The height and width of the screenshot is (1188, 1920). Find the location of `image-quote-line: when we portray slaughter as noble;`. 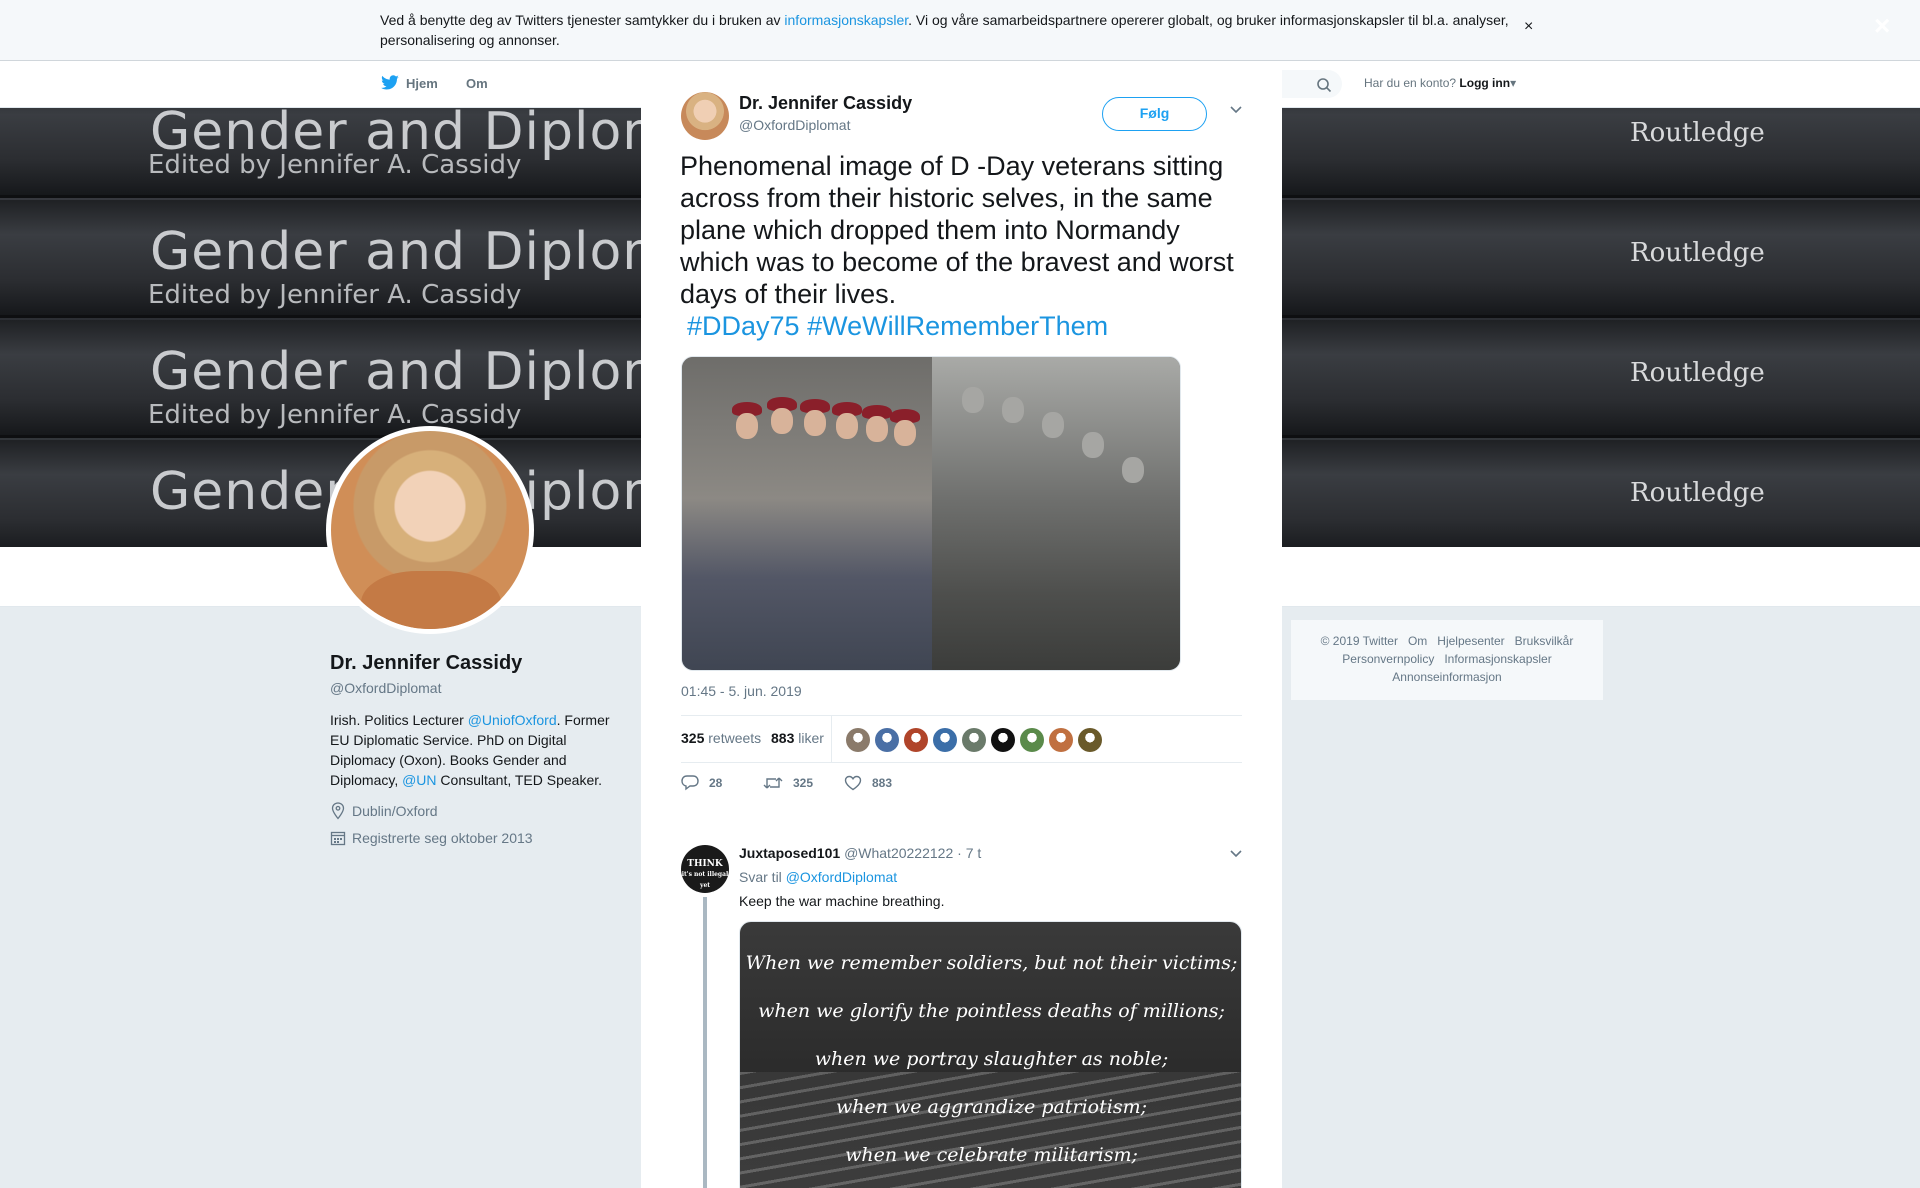

image-quote-line: when we portray slaughter as noble; is located at coordinates (991, 1059).